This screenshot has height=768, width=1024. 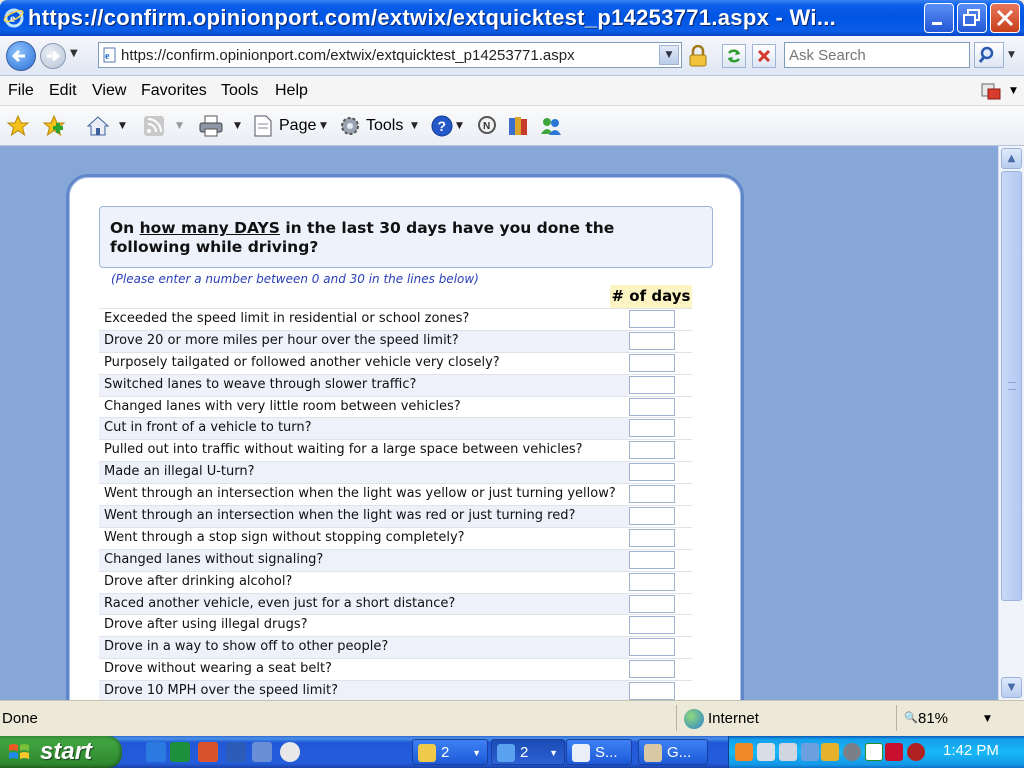 I want to click on tray-speaker-icon, so click(x=852, y=752).